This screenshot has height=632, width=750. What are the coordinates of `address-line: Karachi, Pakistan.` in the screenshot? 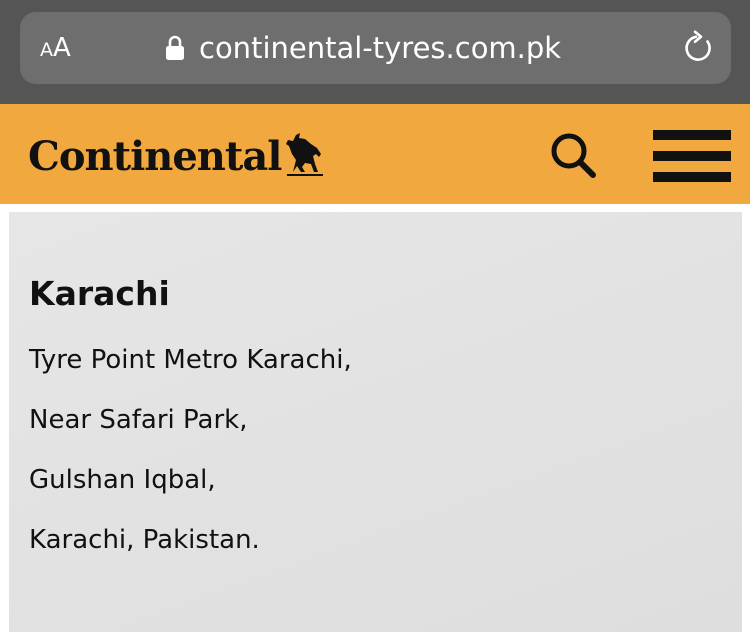 It's located at (144, 540).